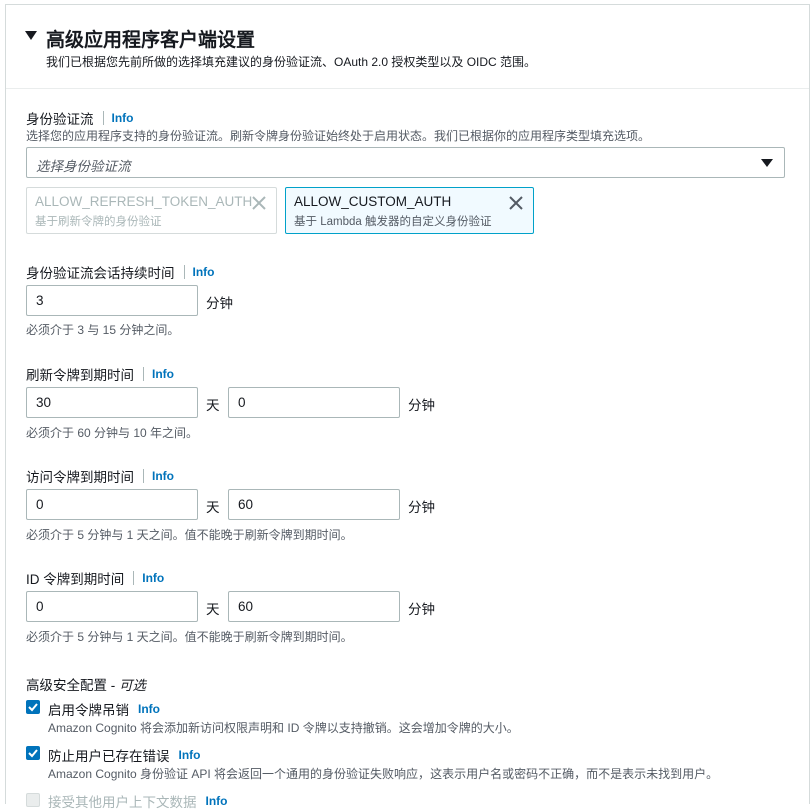 The height and width of the screenshot is (811, 812). Describe the element at coordinates (33, 800) in the screenshot. I see `additional-user-context-checkbox` at that location.